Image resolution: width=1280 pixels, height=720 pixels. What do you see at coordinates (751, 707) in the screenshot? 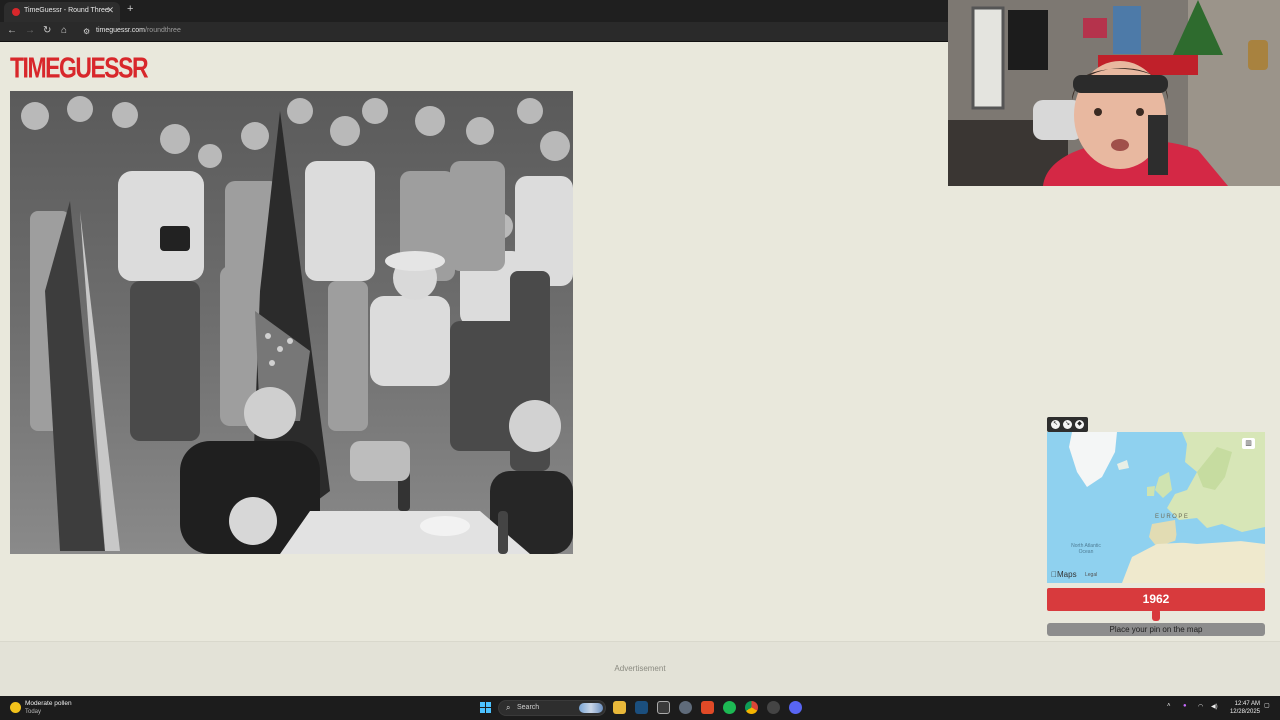
I see `chrome-icon` at bounding box center [751, 707].